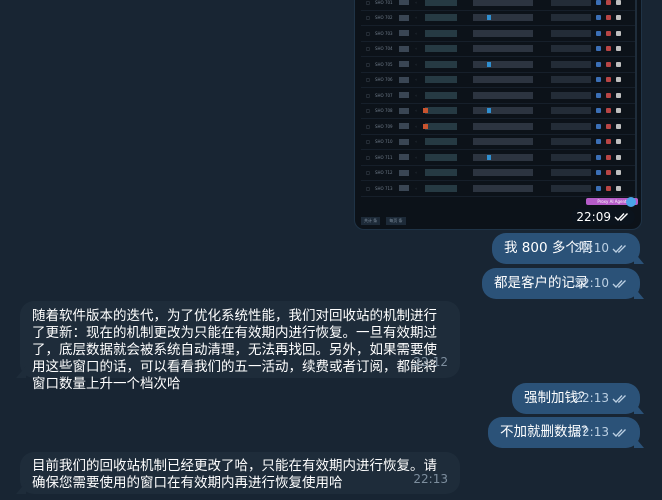  What do you see at coordinates (384, 49) in the screenshot?
I see `row-id: SHO 704` at bounding box center [384, 49].